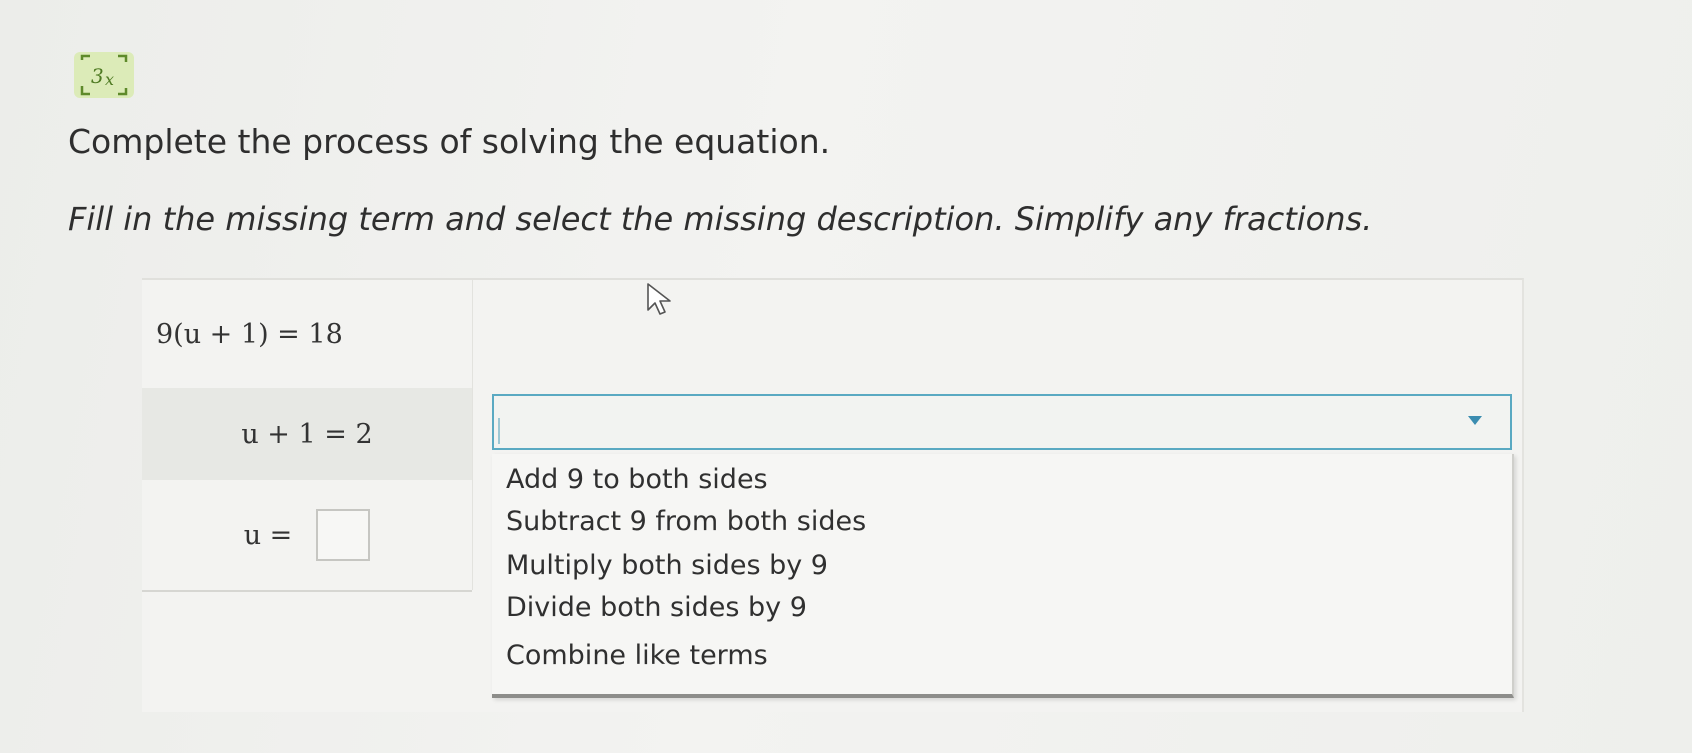 Image resolution: width=1692 pixels, height=753 pixels. What do you see at coordinates (1002, 422) in the screenshot?
I see `description-select` at bounding box center [1002, 422].